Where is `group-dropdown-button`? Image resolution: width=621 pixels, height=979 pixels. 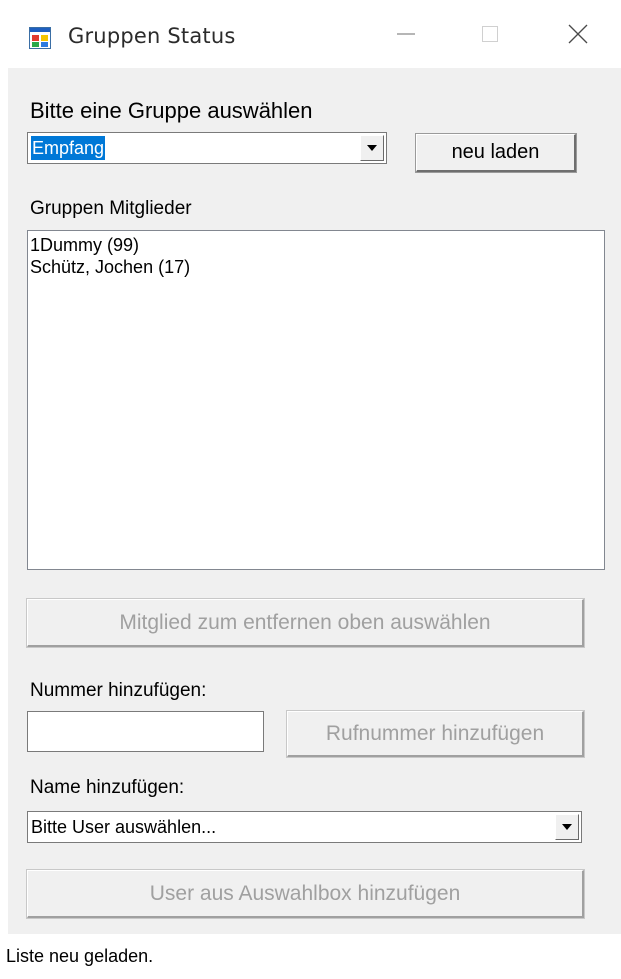
group-dropdown-button is located at coordinates (372, 148).